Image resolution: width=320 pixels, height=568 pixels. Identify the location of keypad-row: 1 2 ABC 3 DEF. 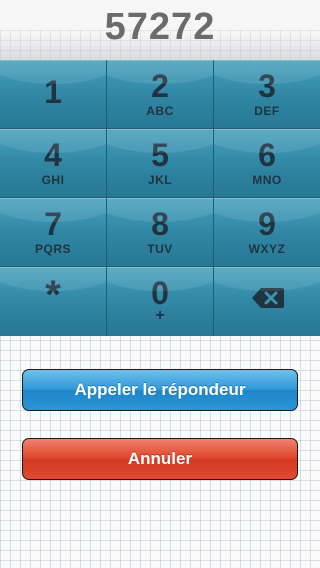
(160, 94).